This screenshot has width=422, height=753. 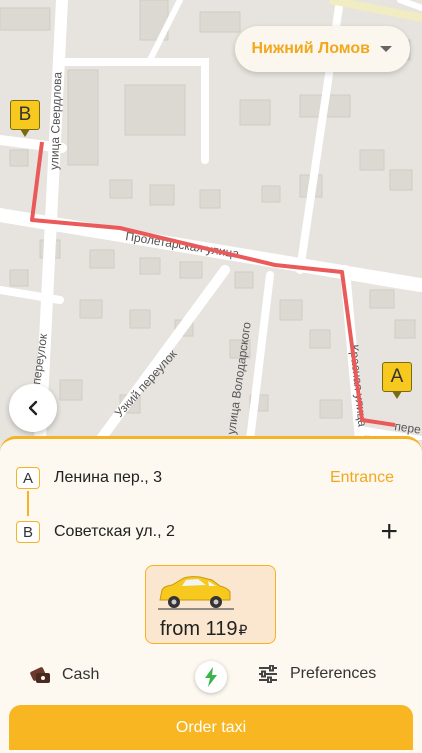 I want to click on lightning-icon, so click(x=211, y=677).